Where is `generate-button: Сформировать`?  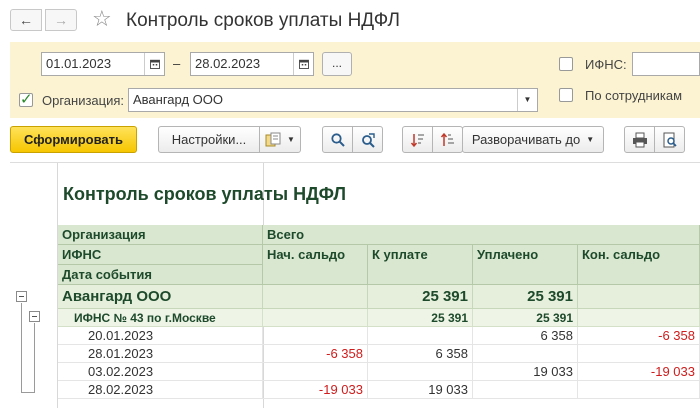 generate-button: Сформировать is located at coordinates (73, 139).